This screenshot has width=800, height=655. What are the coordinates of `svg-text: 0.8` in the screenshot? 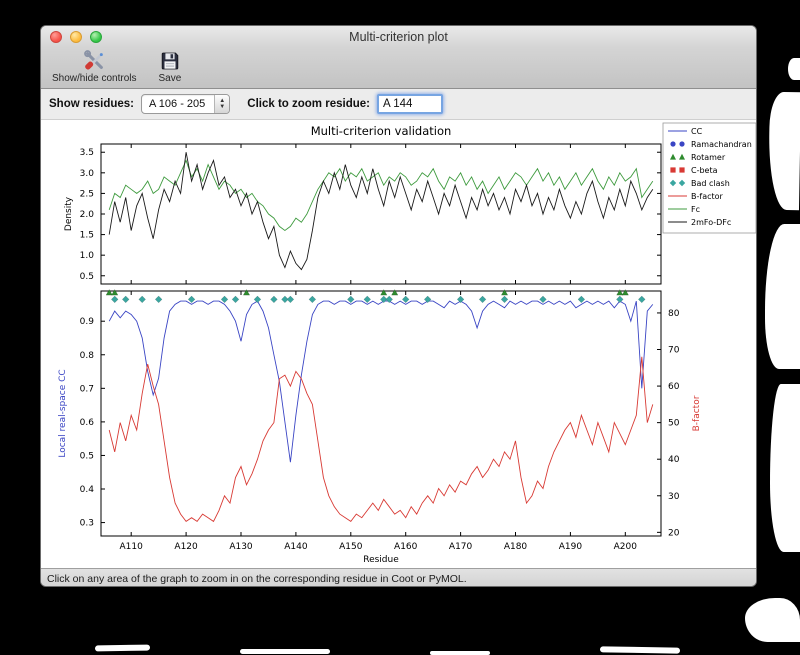 It's located at (87, 356).